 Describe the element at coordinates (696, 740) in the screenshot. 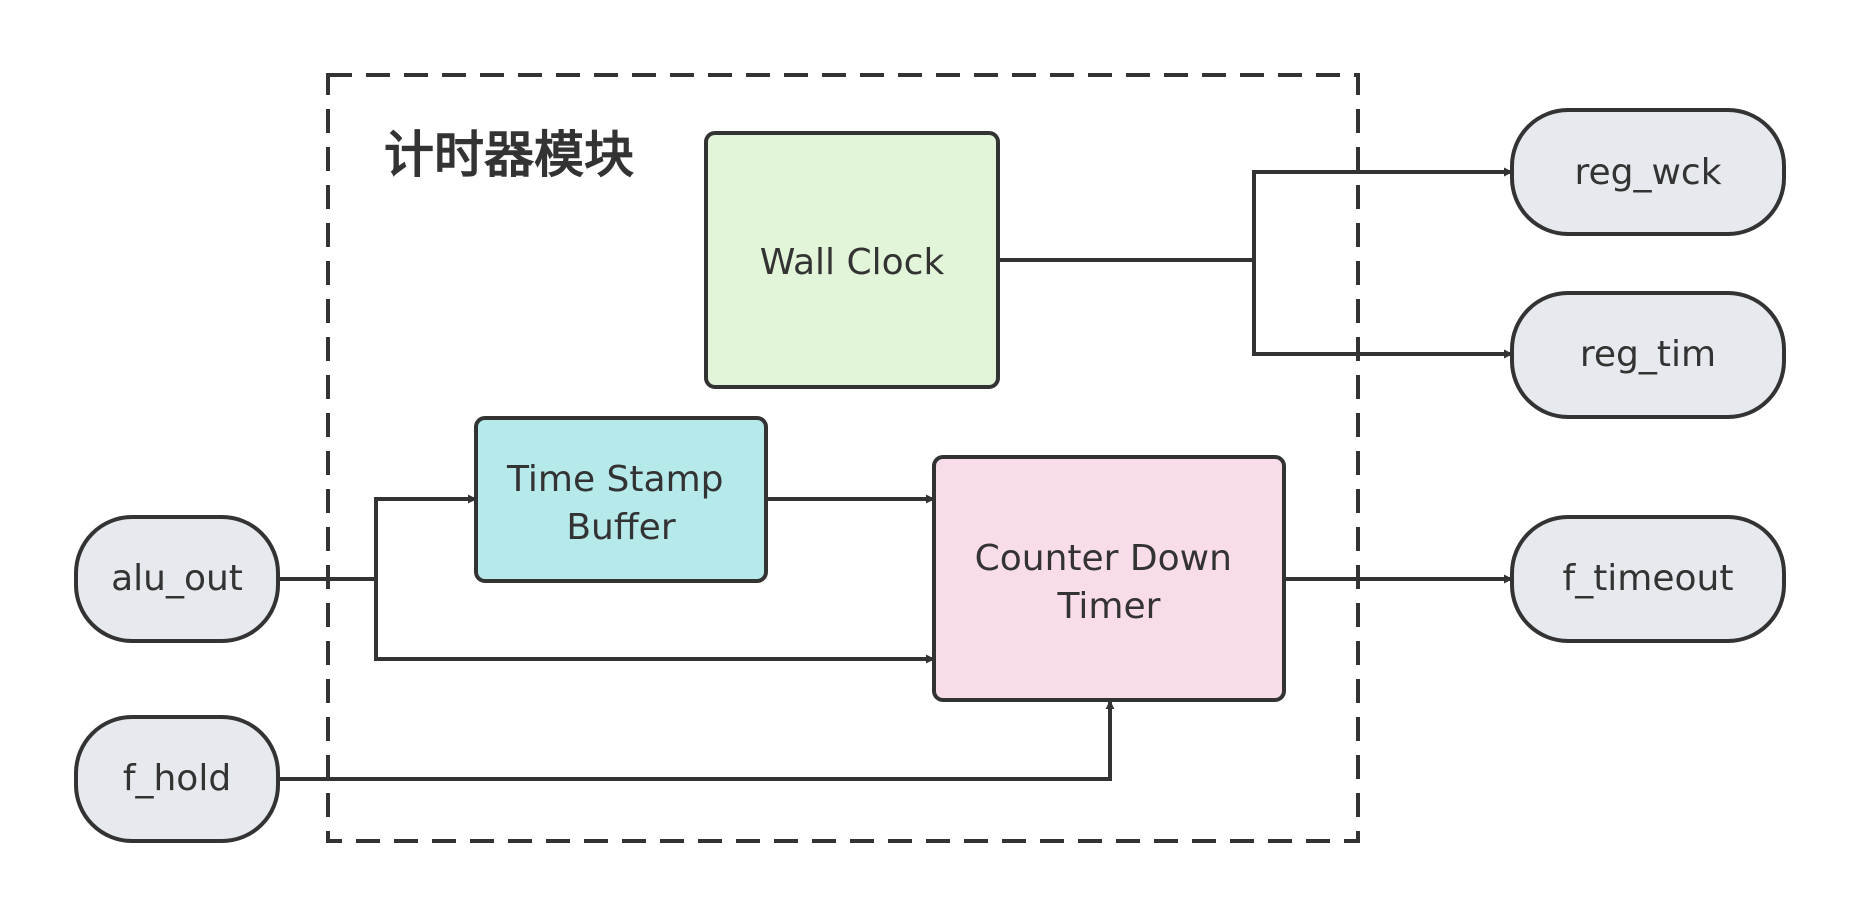

I see `wire-f-hold-to-counter` at that location.